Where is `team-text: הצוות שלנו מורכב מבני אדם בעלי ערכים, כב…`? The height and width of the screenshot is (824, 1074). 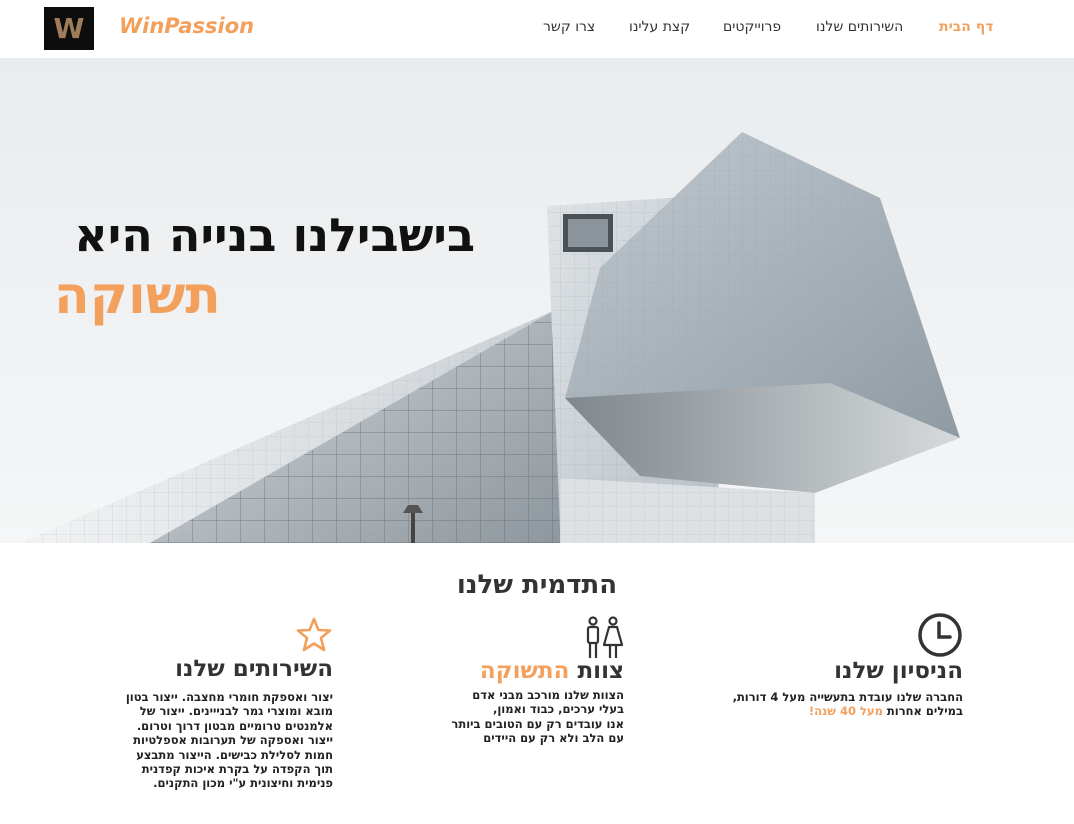
team-text: הצוות שלנו מורכב מבני אדם בעלי ערכים, כב… is located at coordinates (524, 717).